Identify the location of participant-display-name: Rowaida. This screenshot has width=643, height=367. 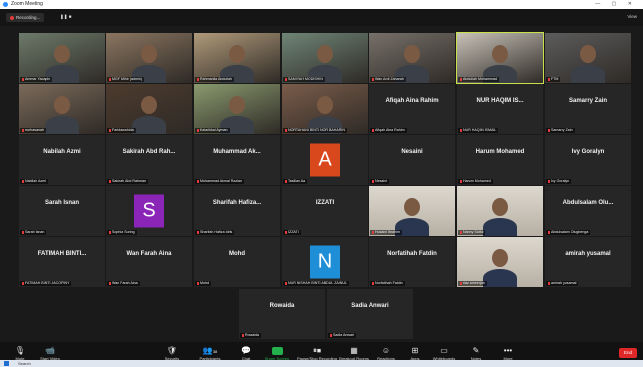
(282, 306).